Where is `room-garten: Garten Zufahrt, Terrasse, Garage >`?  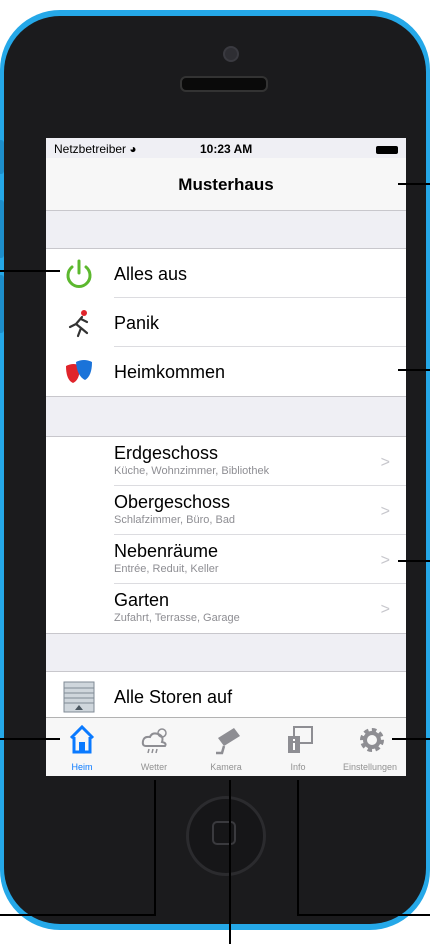
room-garten: Garten Zufahrt, Terrasse, Garage > is located at coordinates (226, 608).